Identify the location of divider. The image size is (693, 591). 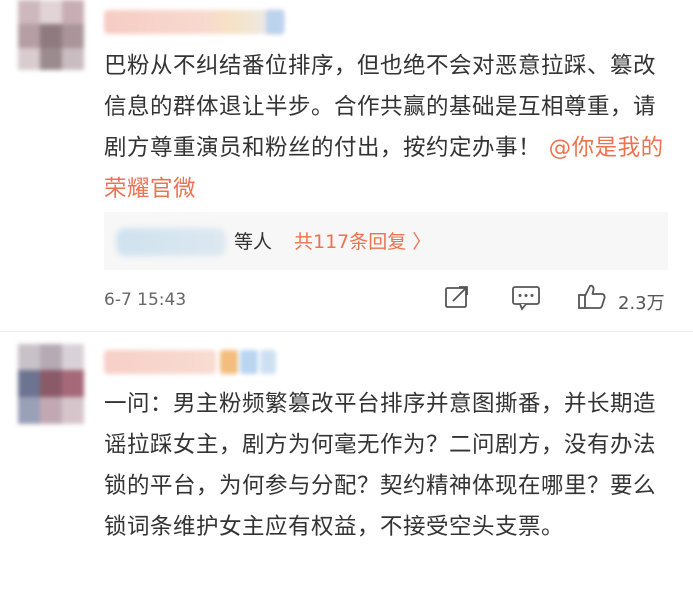
(346, 331).